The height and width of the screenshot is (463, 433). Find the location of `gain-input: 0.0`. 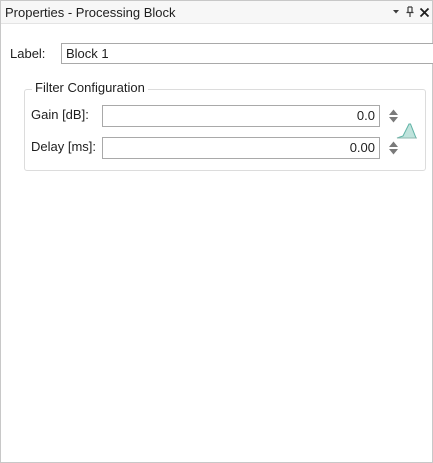

gain-input: 0.0 is located at coordinates (241, 116).